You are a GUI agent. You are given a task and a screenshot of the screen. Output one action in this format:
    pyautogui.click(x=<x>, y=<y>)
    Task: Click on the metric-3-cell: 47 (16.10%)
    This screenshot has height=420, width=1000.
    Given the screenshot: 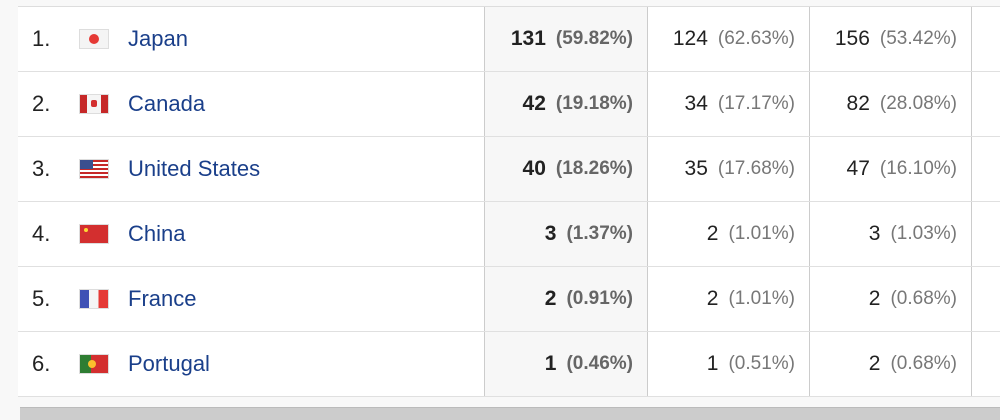 What is the action you would take?
    pyautogui.click(x=891, y=169)
    